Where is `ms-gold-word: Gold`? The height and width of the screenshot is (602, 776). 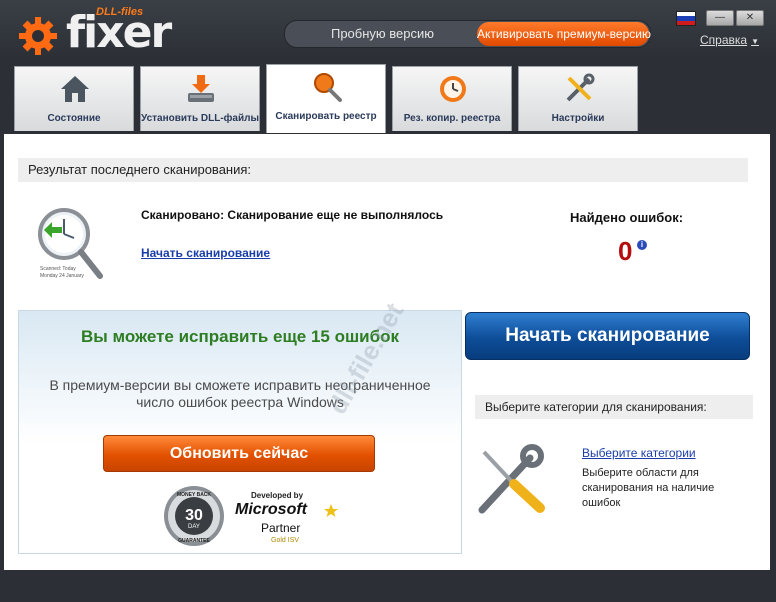 ms-gold-word: Gold is located at coordinates (278, 540).